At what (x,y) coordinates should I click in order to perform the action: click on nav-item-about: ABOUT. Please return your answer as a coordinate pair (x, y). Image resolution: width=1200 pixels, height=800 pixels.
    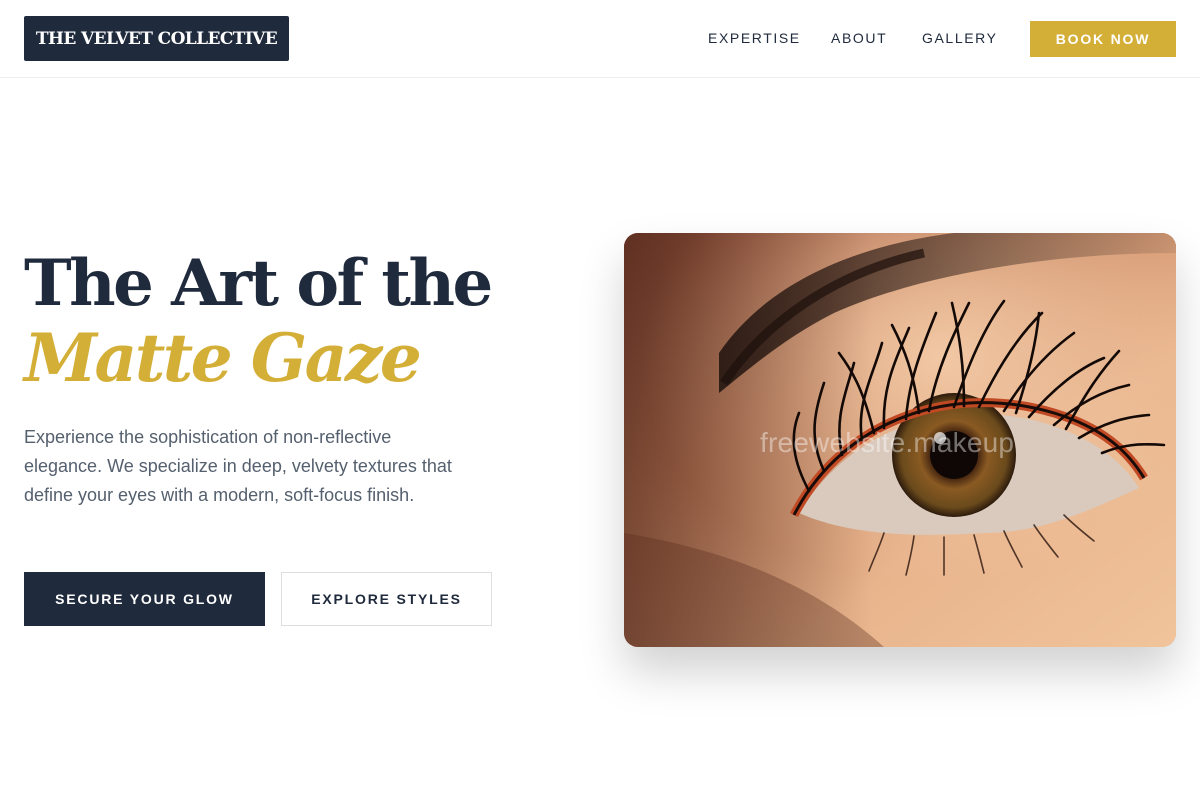
    Looking at the image, I should click on (859, 38).